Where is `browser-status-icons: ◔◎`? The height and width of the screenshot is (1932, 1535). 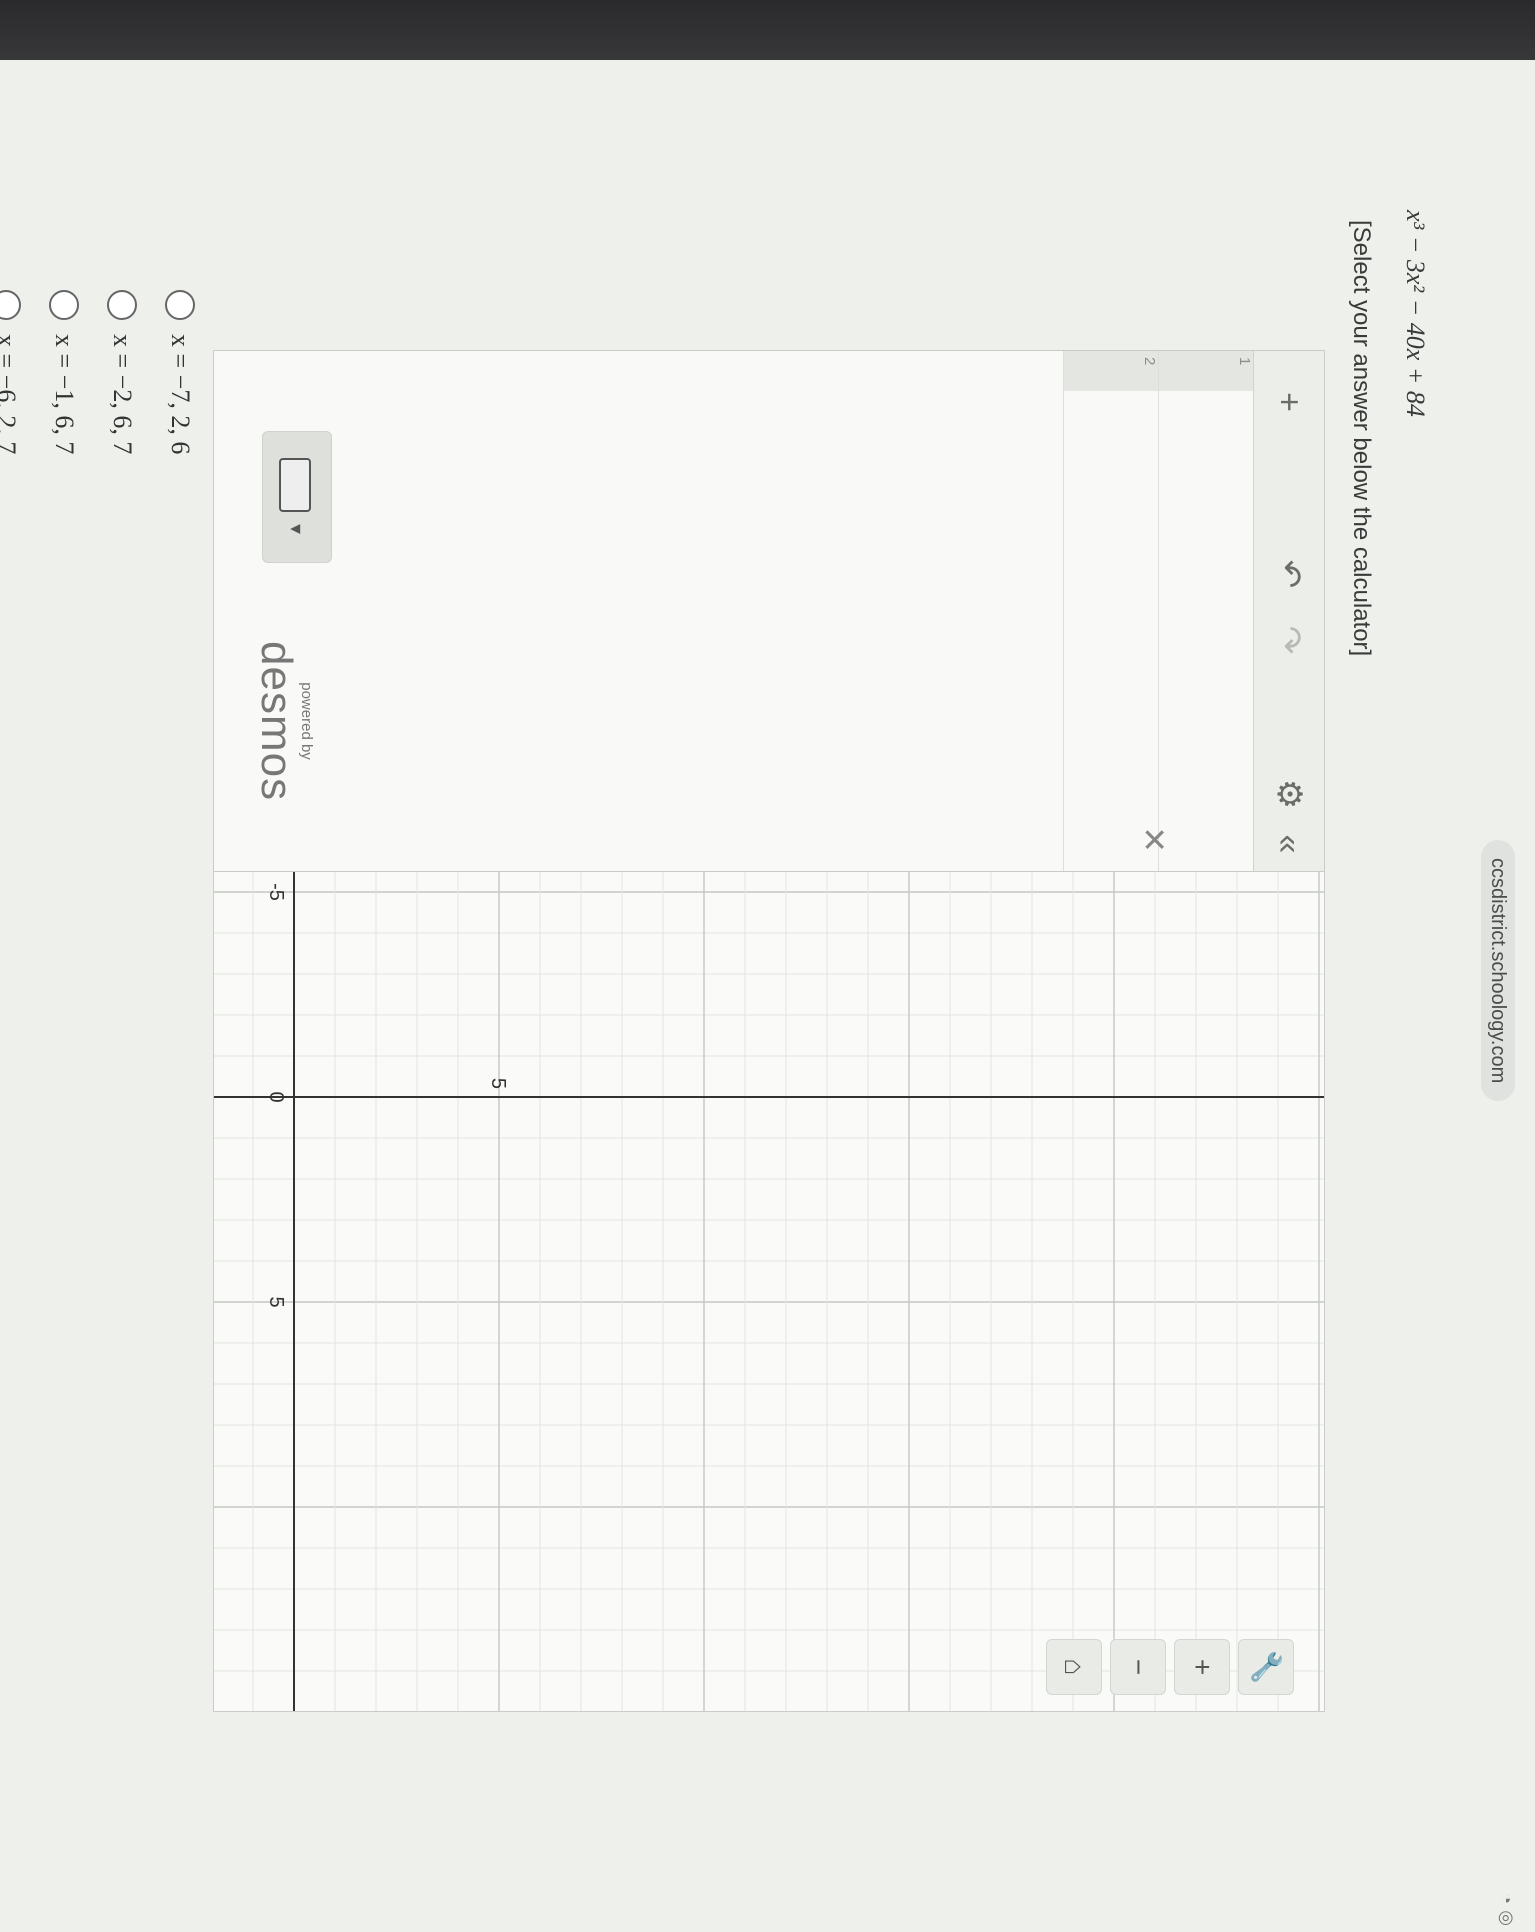
browser-status-icons: ◔◎ is located at coordinates (1506, 1912).